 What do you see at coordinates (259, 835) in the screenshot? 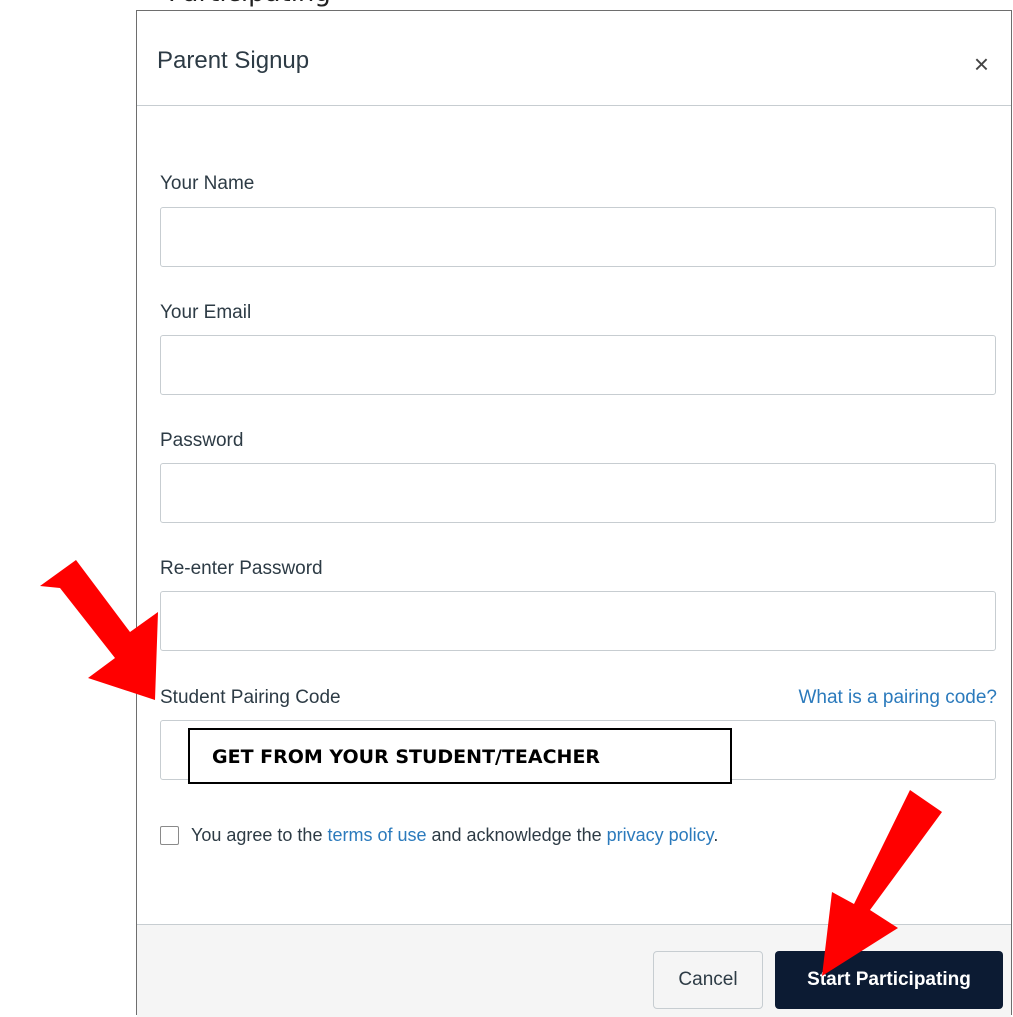
I see `agreement-prefix: You agree to the` at bounding box center [259, 835].